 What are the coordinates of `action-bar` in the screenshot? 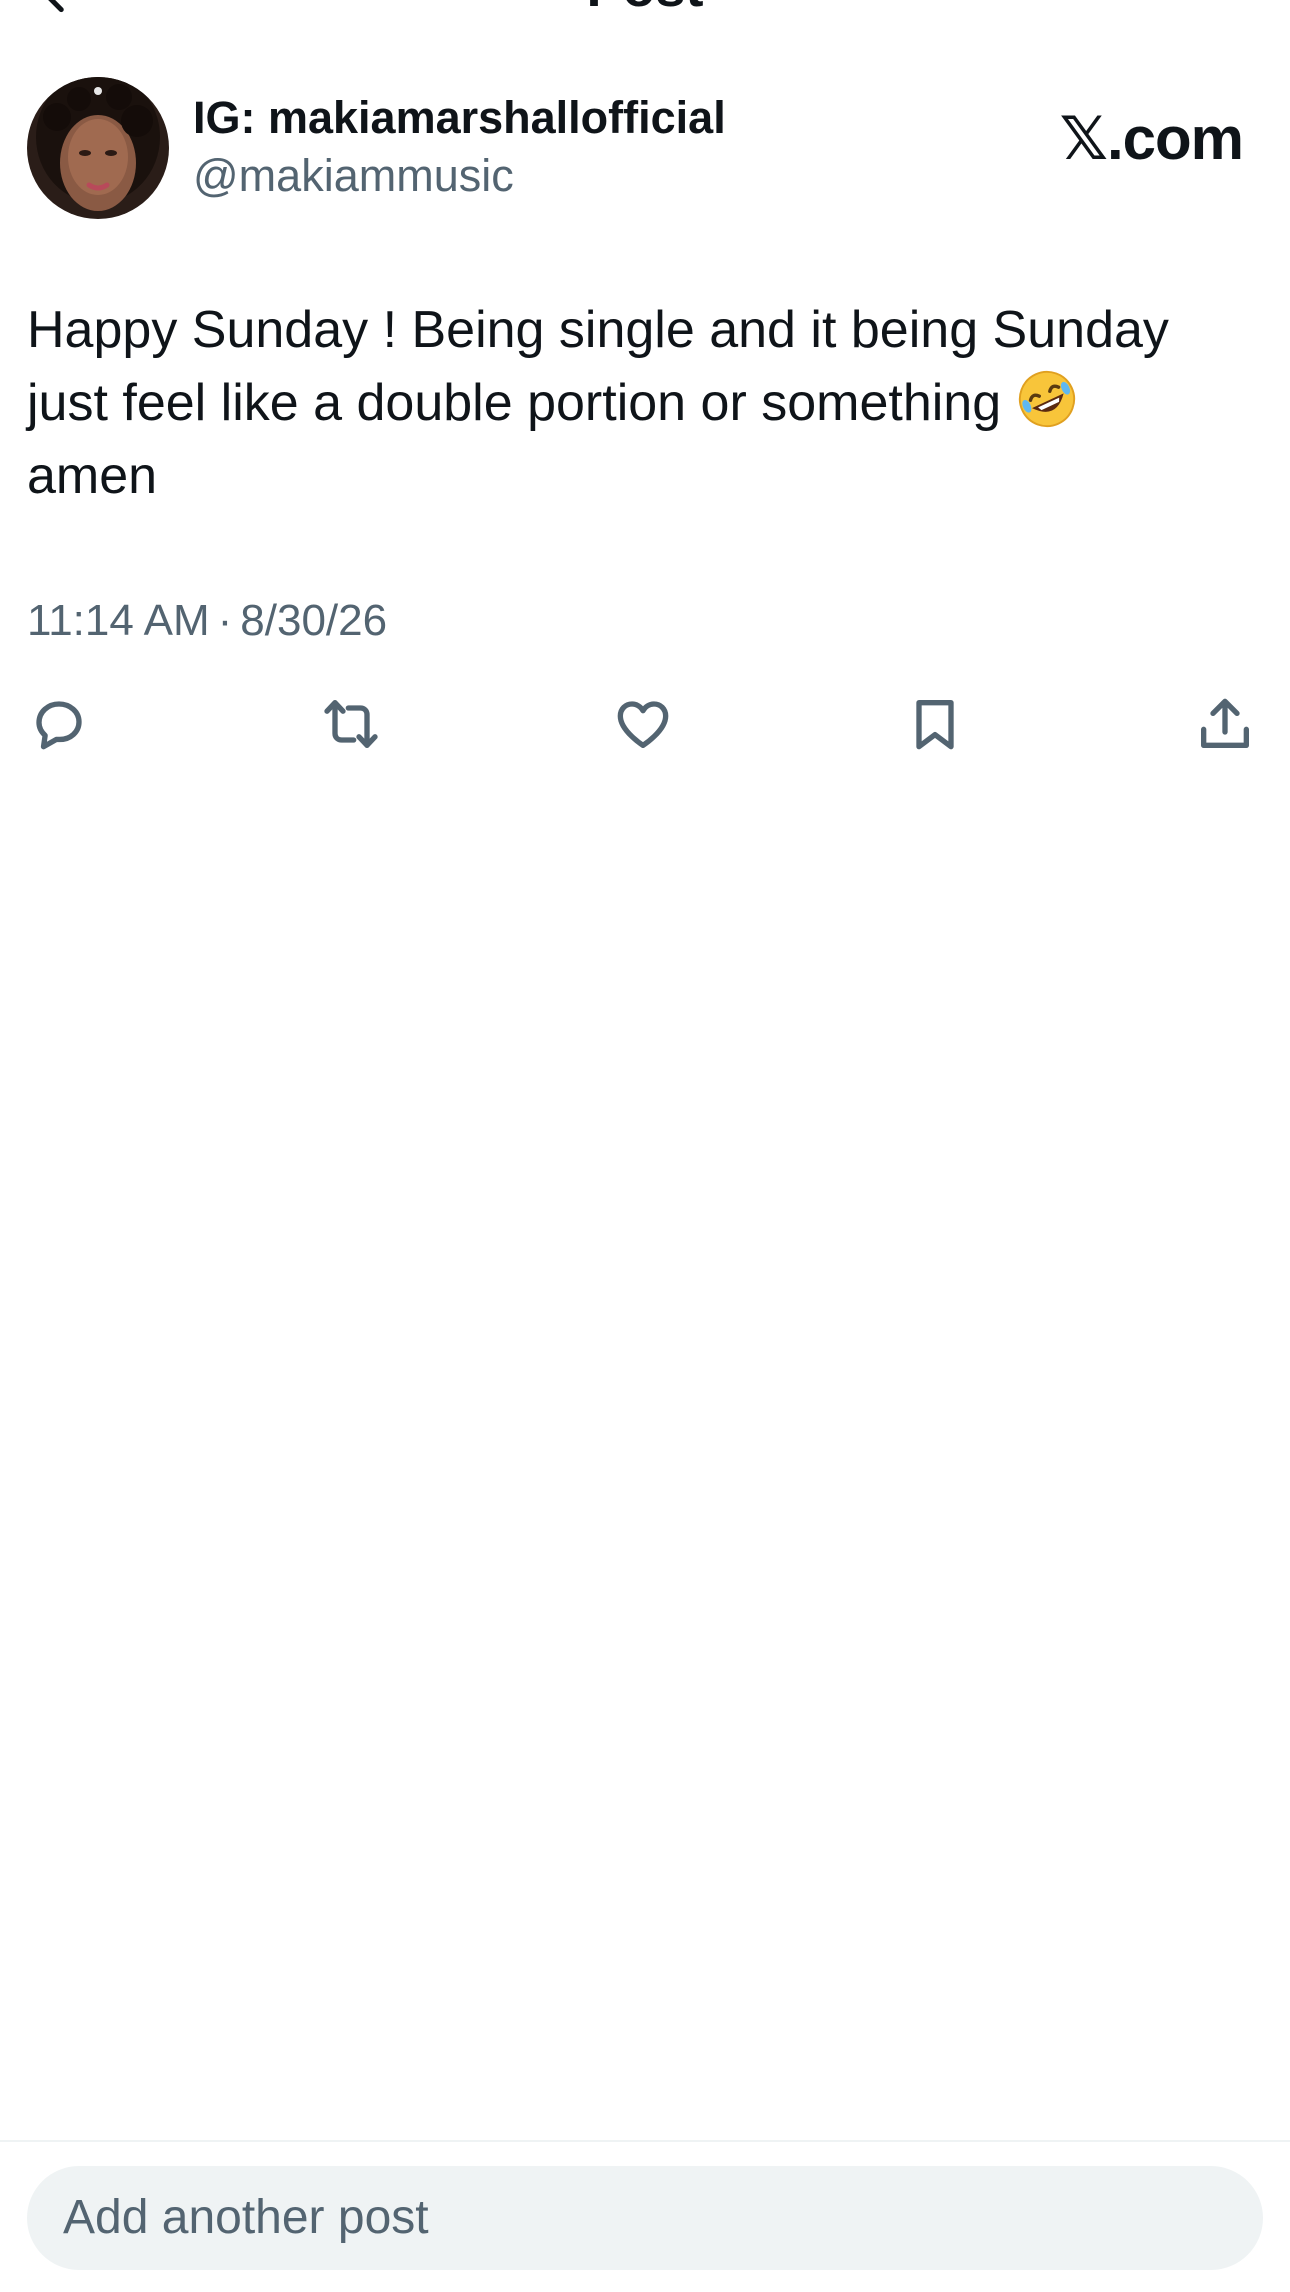 It's located at (642, 725).